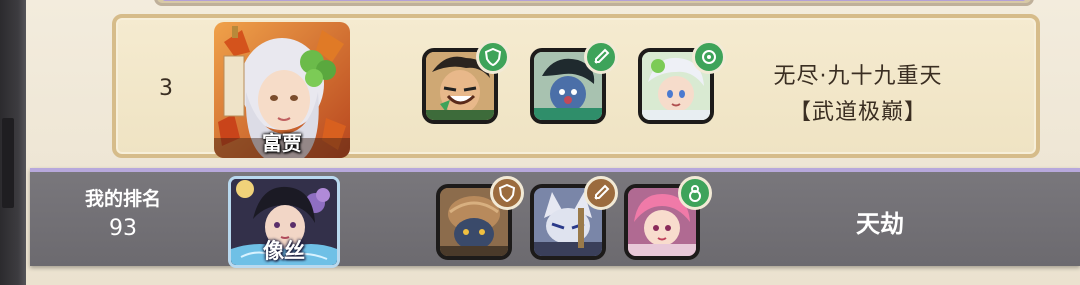  Describe the element at coordinates (282, 90) in the screenshot. I see `player-avatar: 富贾` at that location.